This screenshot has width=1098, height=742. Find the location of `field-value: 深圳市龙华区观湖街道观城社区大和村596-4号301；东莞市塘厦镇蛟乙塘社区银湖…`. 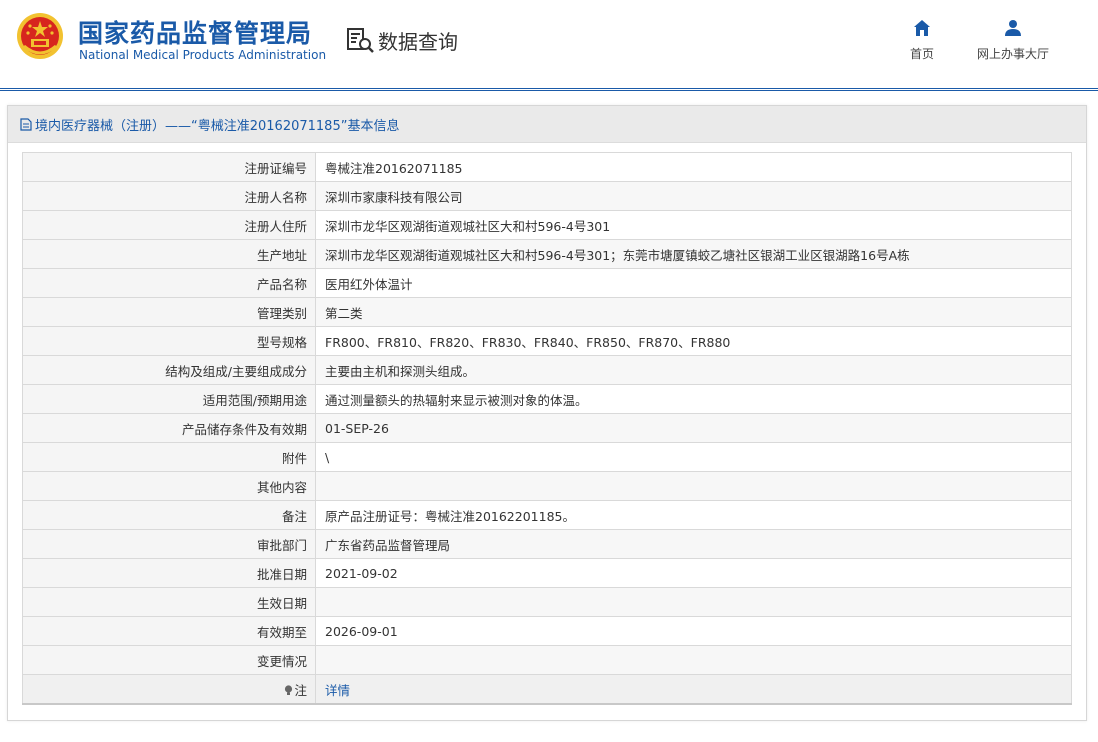

field-value: 深圳市龙华区观湖街道观城社区大和村596-4号301；东莞市塘厦镇蛟乙塘社区银湖… is located at coordinates (693, 254).